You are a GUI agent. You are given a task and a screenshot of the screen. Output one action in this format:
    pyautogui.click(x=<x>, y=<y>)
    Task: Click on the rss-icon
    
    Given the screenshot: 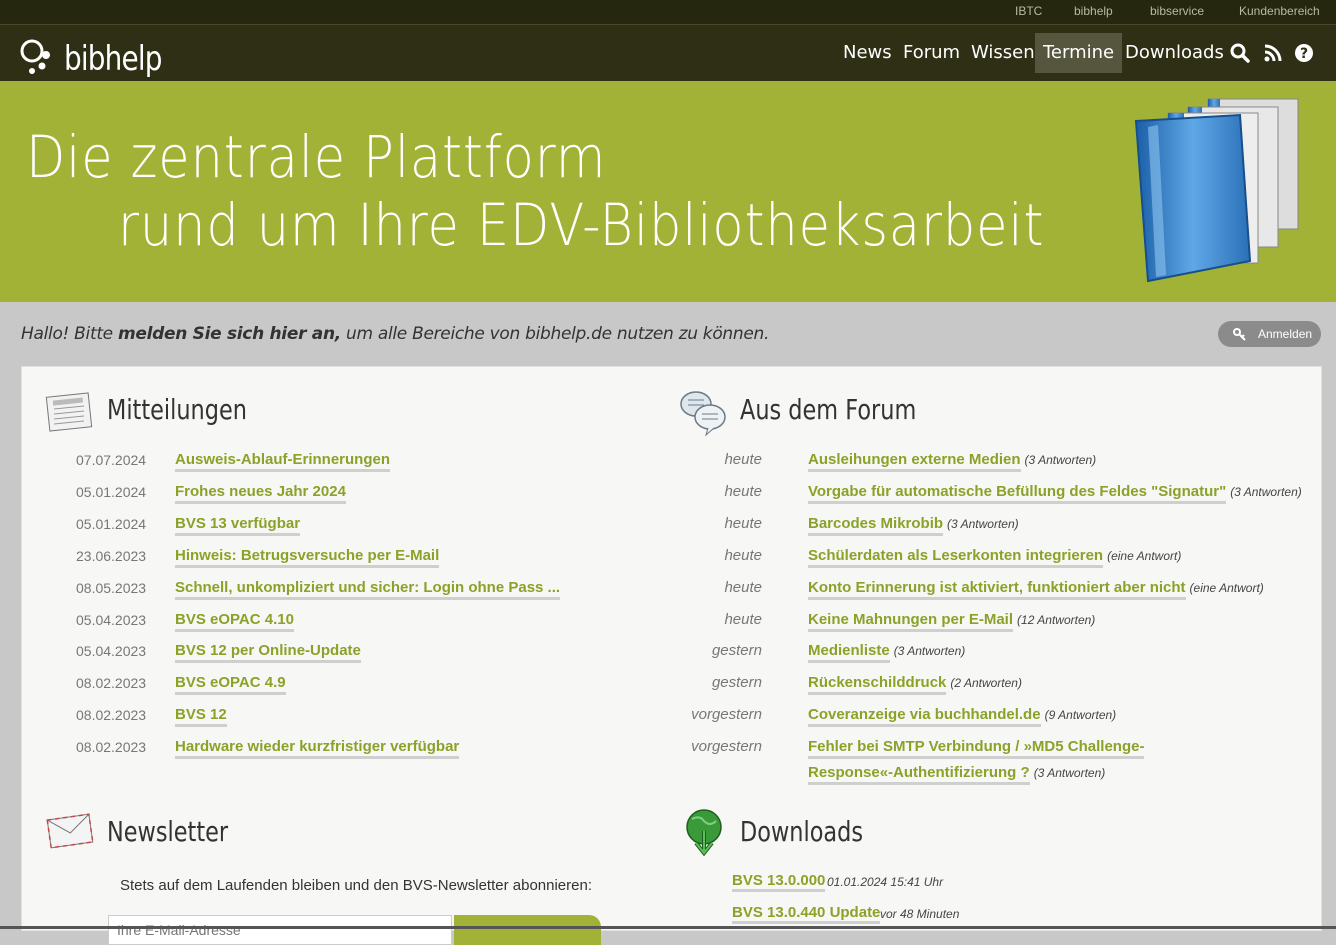 What is the action you would take?
    pyautogui.click(x=1273, y=53)
    